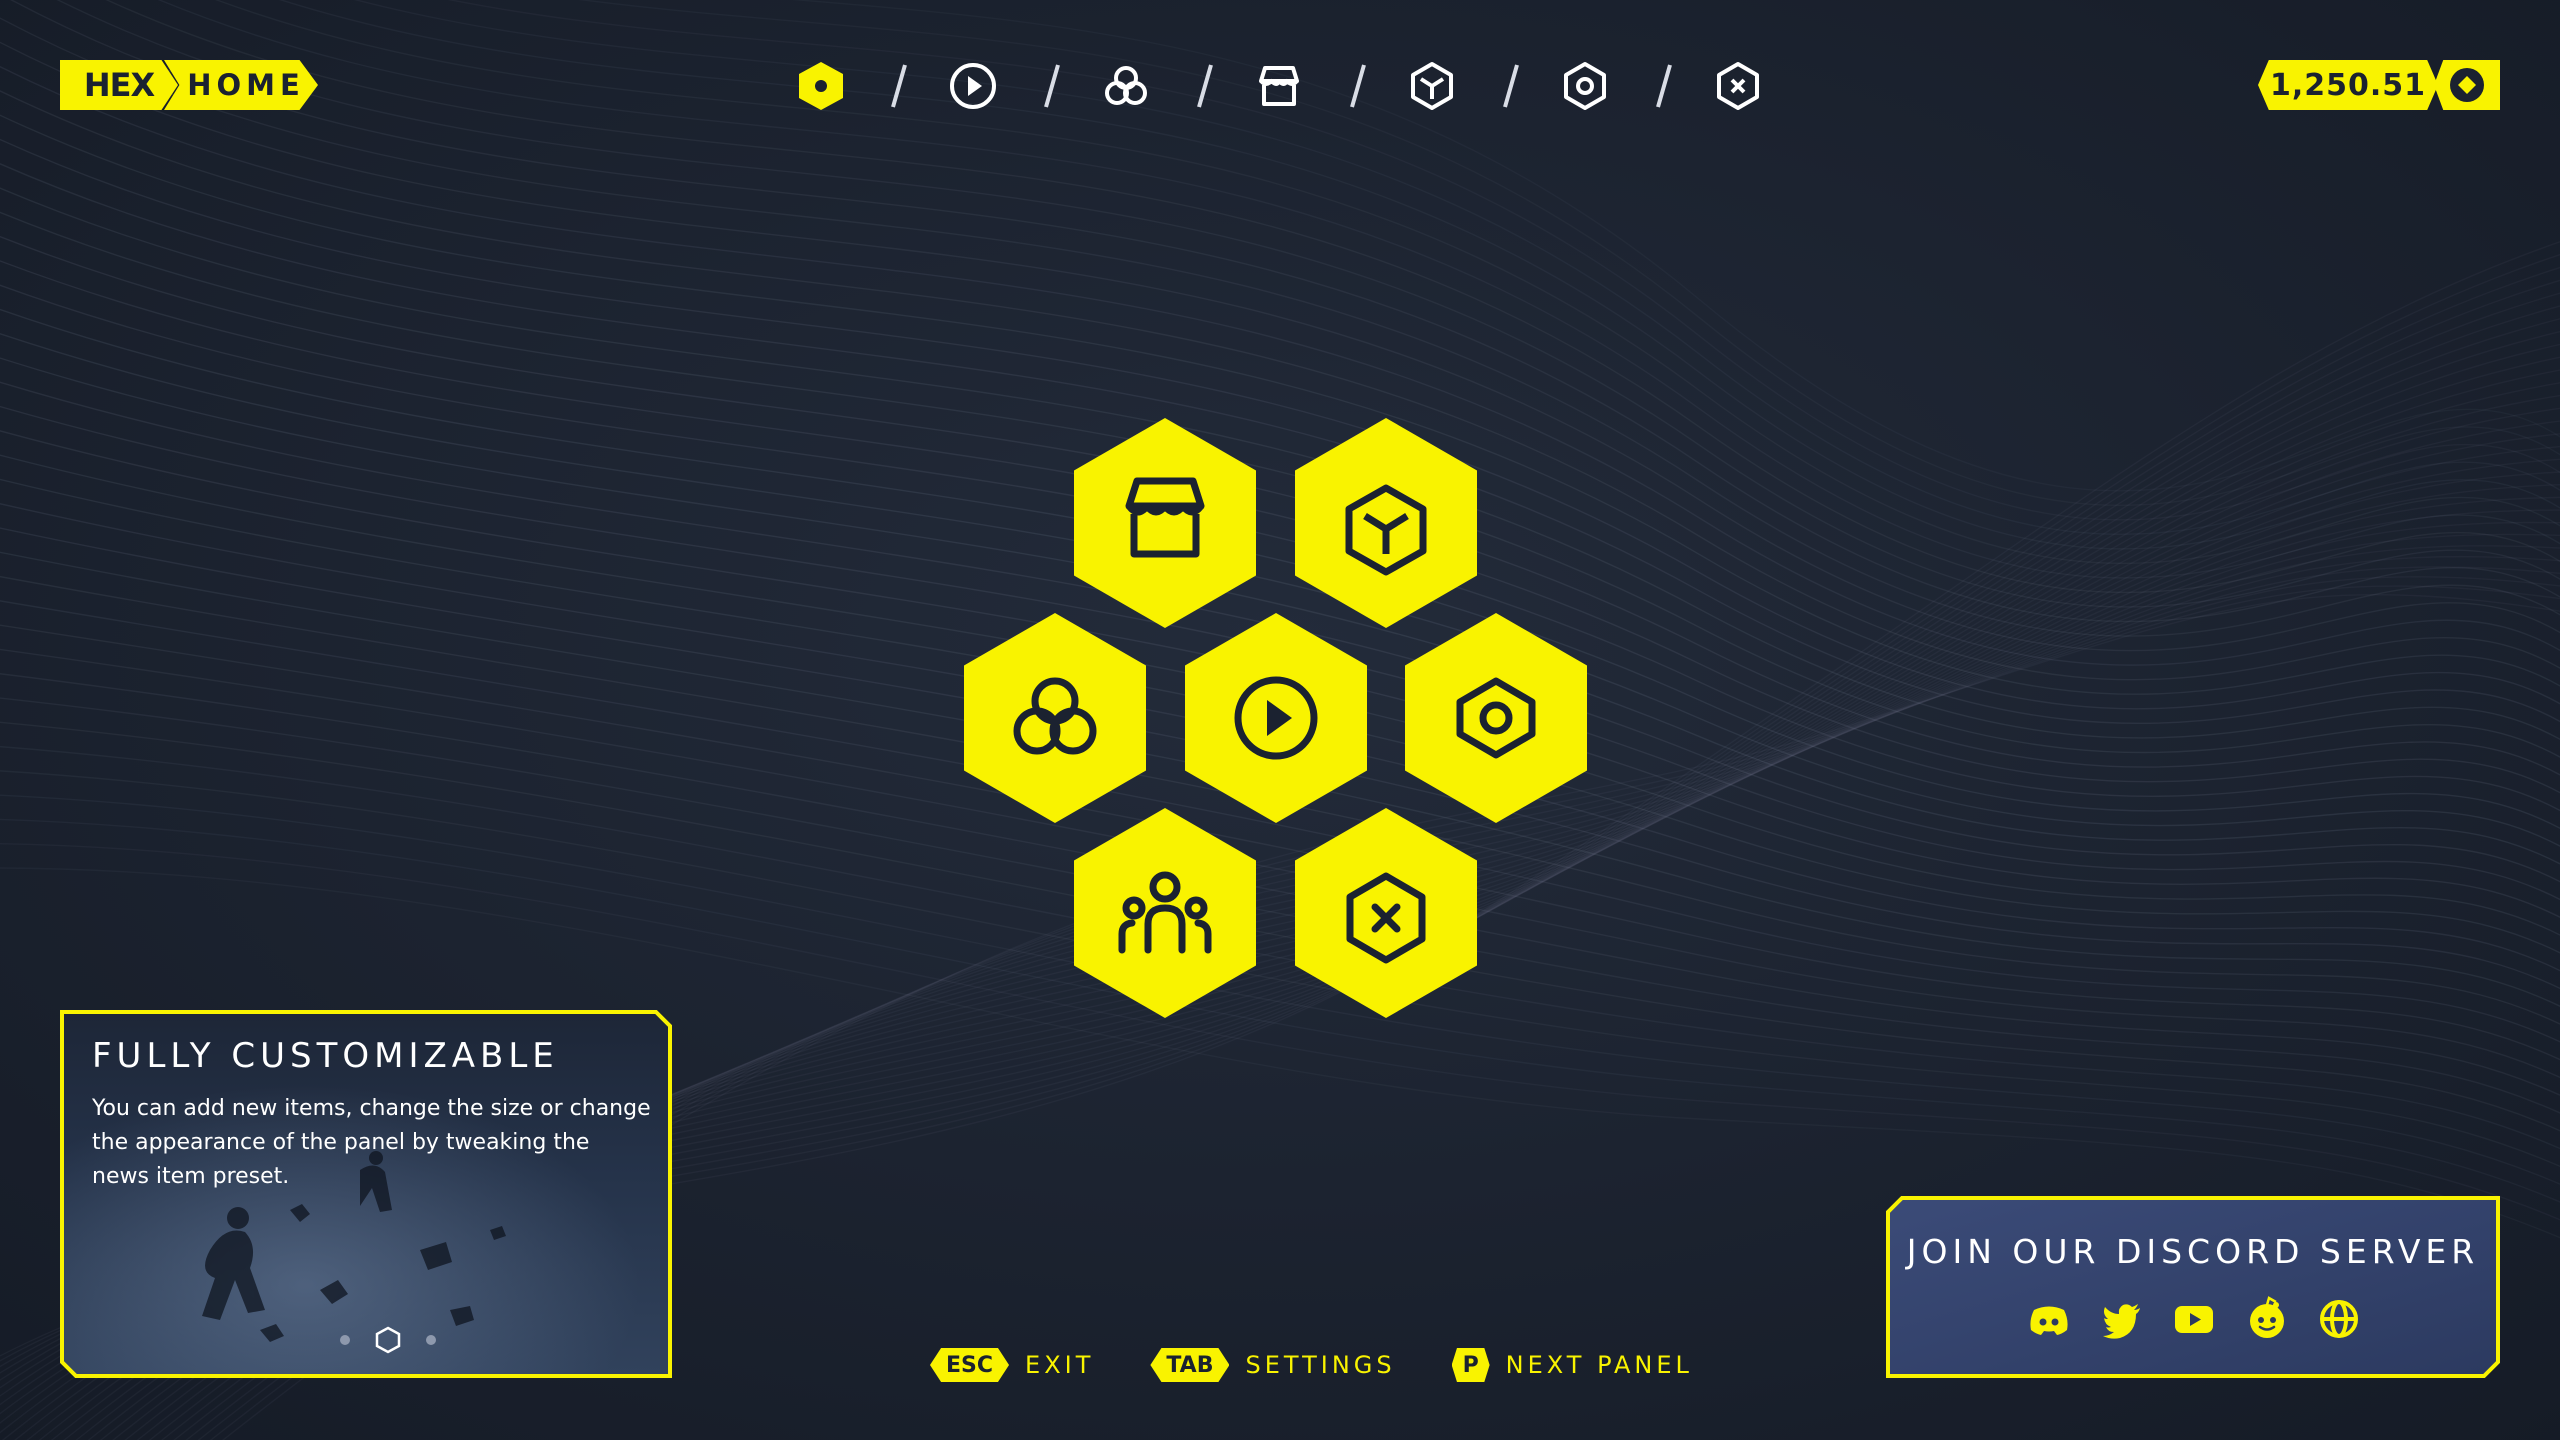 This screenshot has width=2560, height=1440. Describe the element at coordinates (325, 1056) in the screenshot. I see `news-title: FULLY CUSTOMIZABLE` at that location.